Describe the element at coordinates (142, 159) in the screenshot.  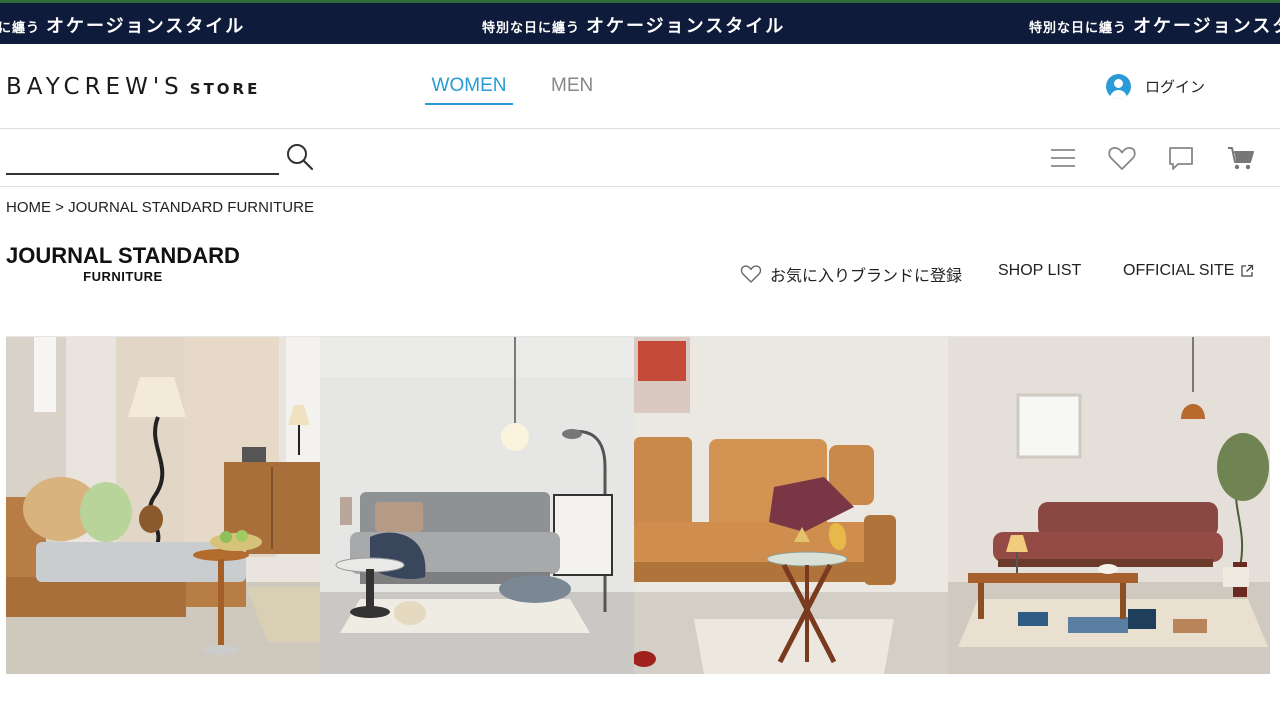
I see `search-input` at that location.